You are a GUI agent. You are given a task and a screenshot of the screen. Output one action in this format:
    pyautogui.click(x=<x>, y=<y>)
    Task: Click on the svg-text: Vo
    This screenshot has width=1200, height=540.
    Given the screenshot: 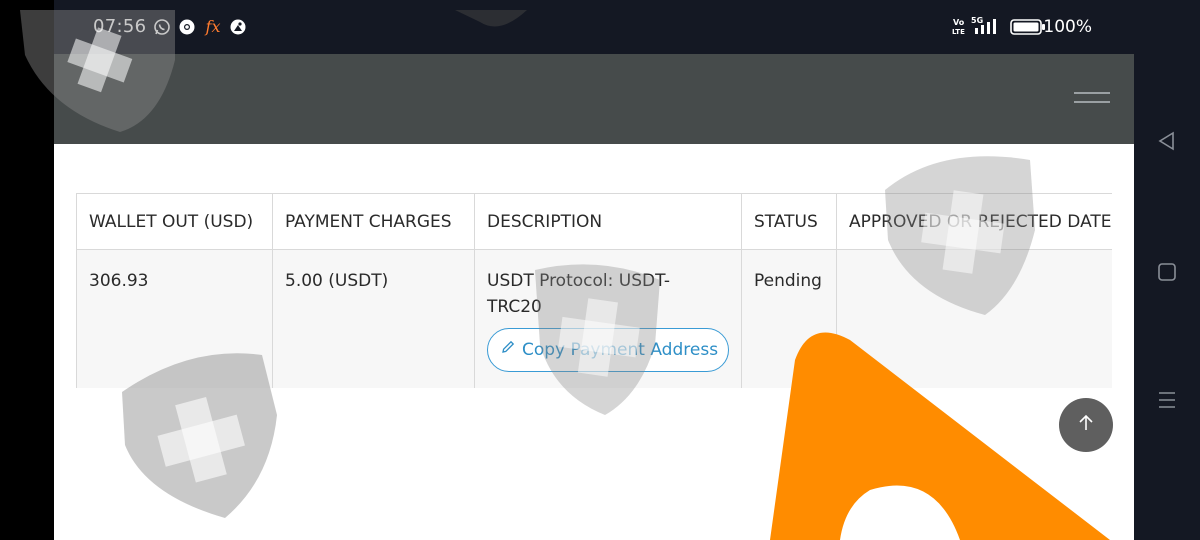 What is the action you would take?
    pyautogui.click(x=959, y=22)
    